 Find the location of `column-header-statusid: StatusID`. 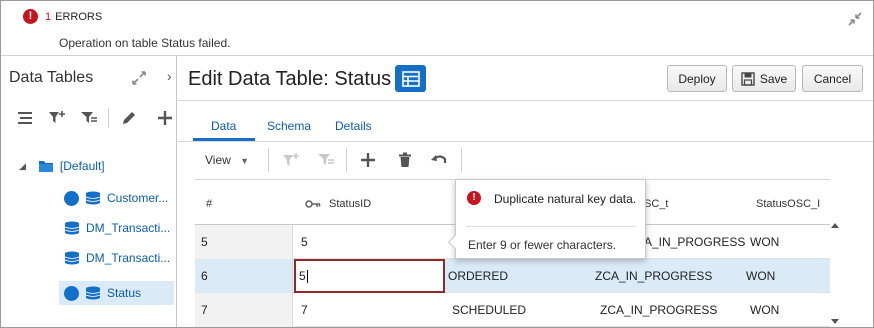

column-header-statusid: StatusID is located at coordinates (338, 204).